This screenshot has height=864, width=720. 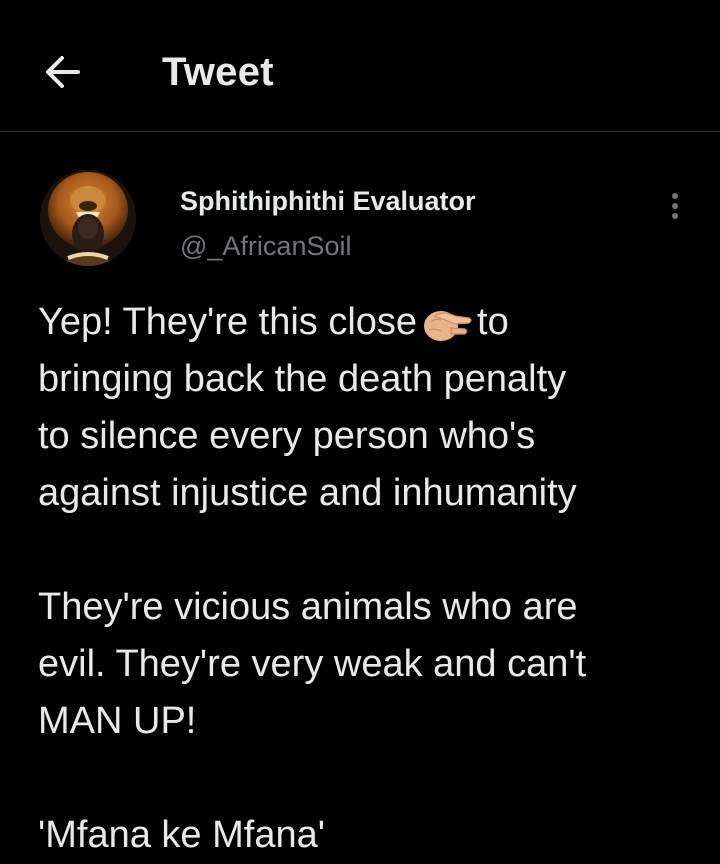 I want to click on page-title: Tweet, so click(x=218, y=72).